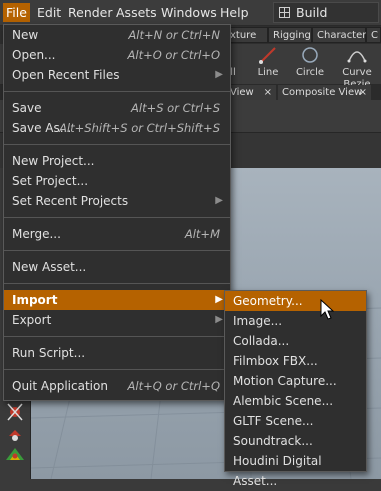 The height and width of the screenshot is (491, 381). Describe the element at coordinates (373, 35) in the screenshot. I see `shelf-tab-more: C` at that location.